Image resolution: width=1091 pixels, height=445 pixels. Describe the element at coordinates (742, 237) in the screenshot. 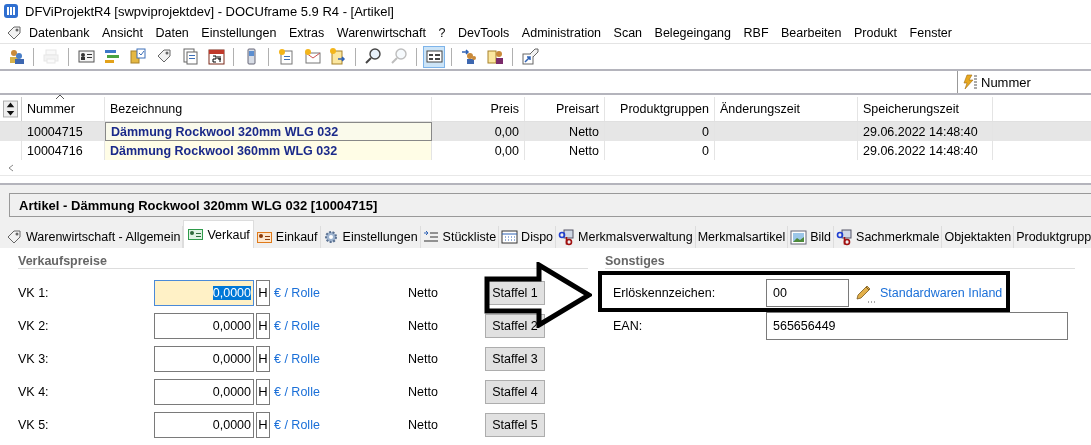

I see `tab: Merkmalsartikel` at that location.